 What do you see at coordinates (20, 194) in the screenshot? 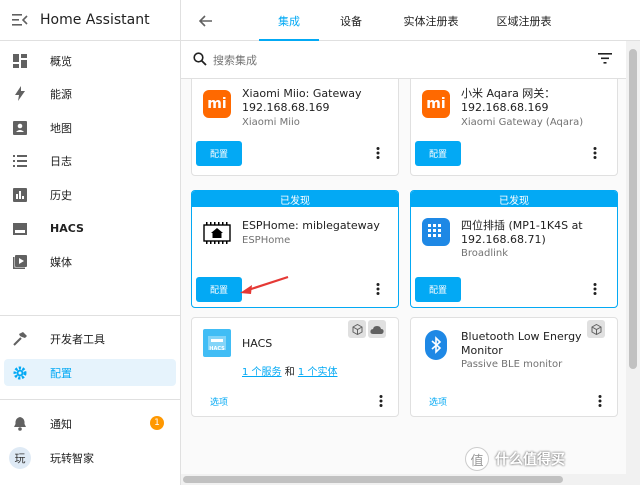
I see `bar-chart-icon` at bounding box center [20, 194].